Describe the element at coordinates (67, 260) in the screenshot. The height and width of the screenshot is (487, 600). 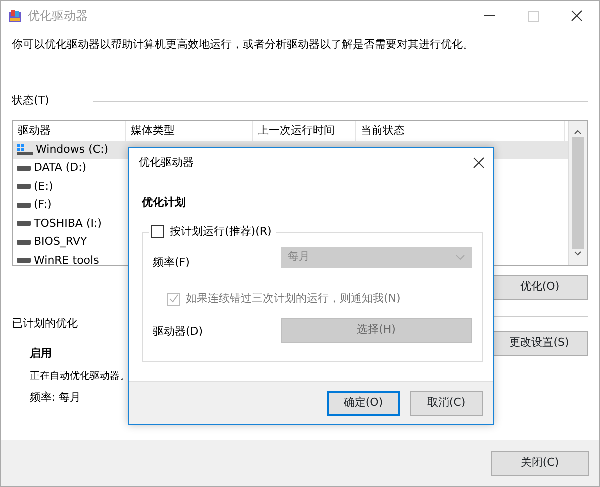
I see `drive-name: WinRE tools` at that location.